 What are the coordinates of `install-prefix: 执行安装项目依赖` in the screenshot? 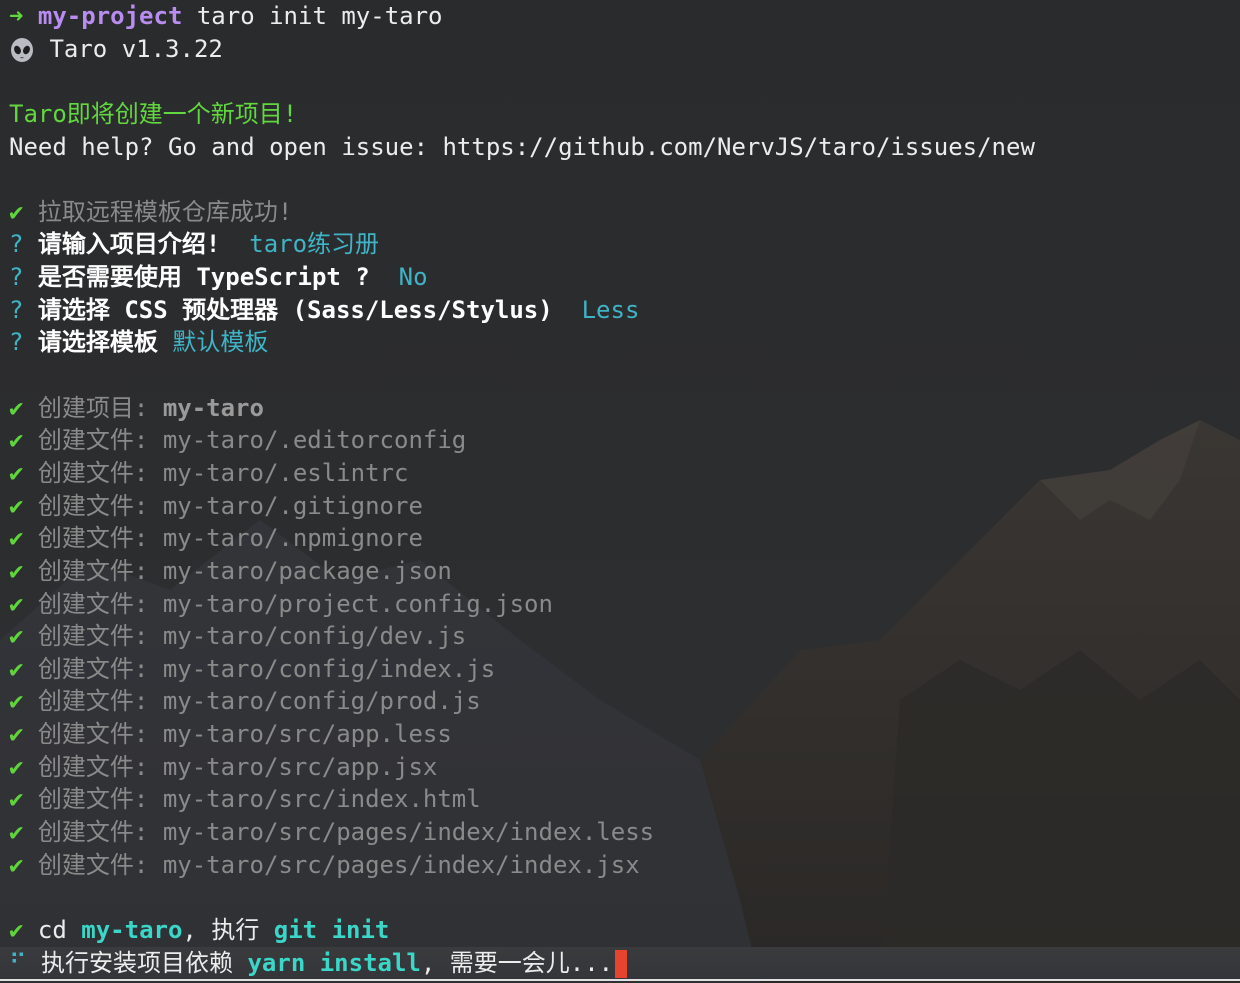 It's located at (144, 962).